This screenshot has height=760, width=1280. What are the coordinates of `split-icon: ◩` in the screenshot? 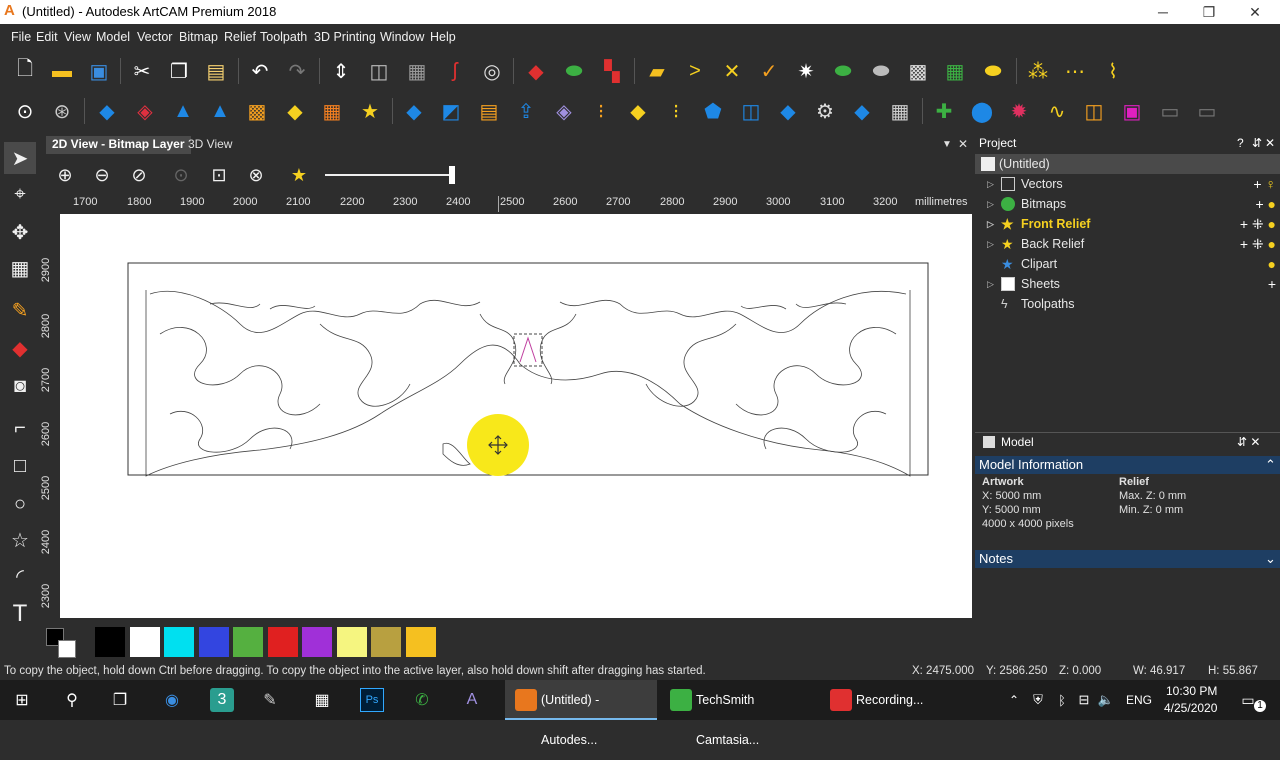 It's located at (451, 111).